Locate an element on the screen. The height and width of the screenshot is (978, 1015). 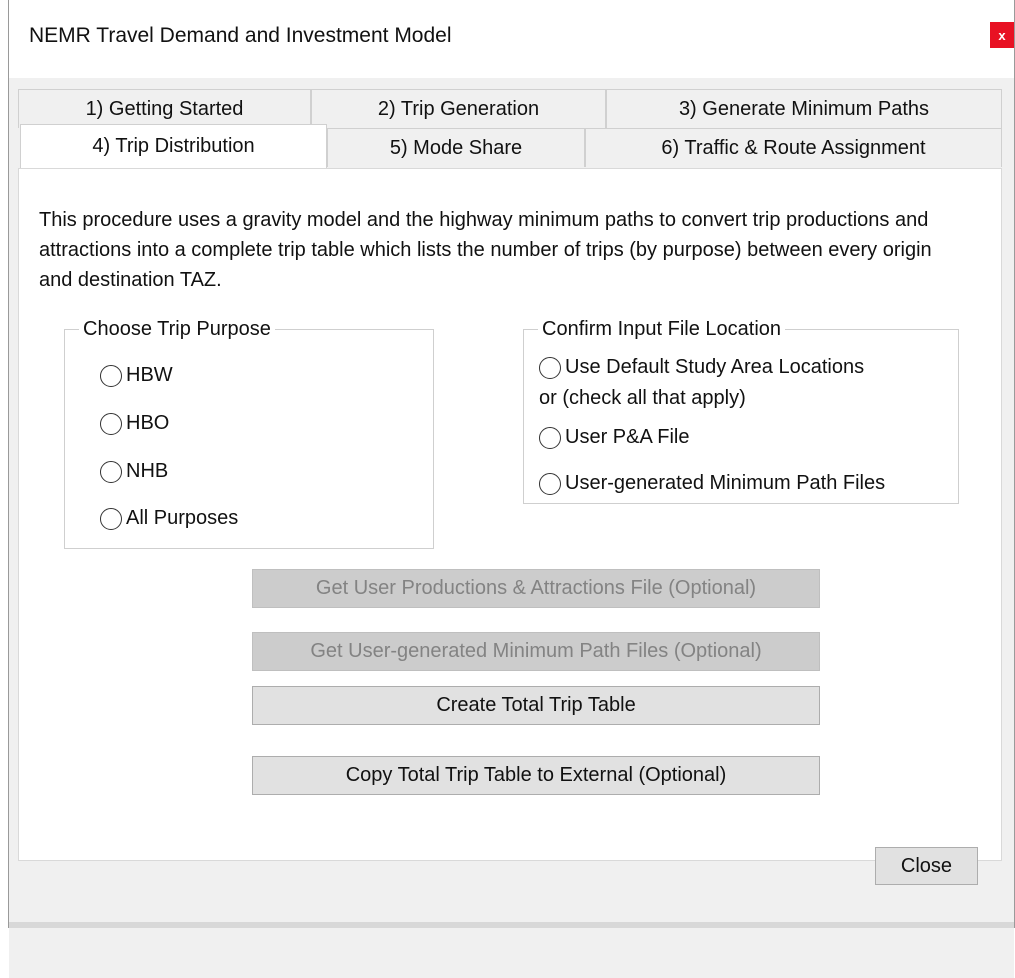
radio-hbw: HBW is located at coordinates (136, 375).